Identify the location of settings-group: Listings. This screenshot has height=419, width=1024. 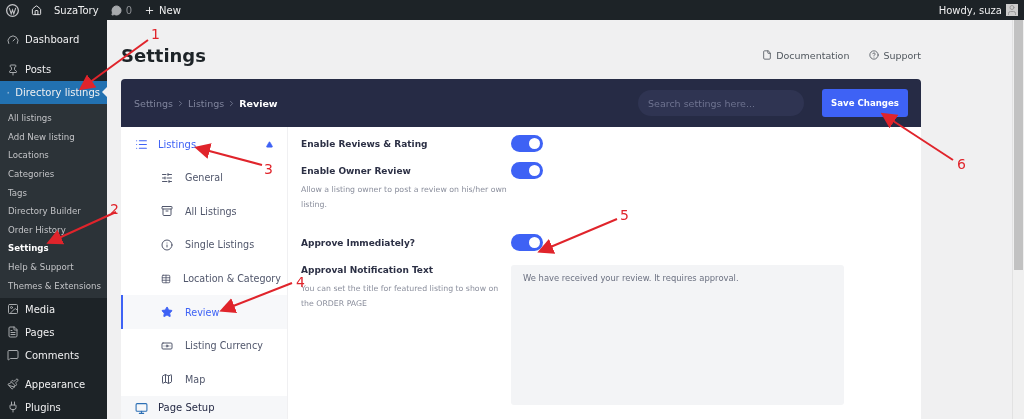
(204, 144).